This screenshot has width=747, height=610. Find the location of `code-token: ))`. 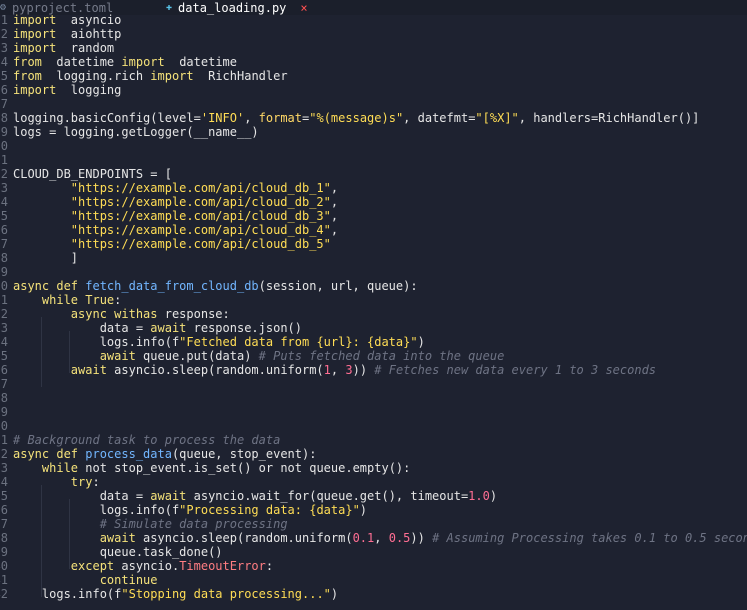

code-token: )) is located at coordinates (360, 370).